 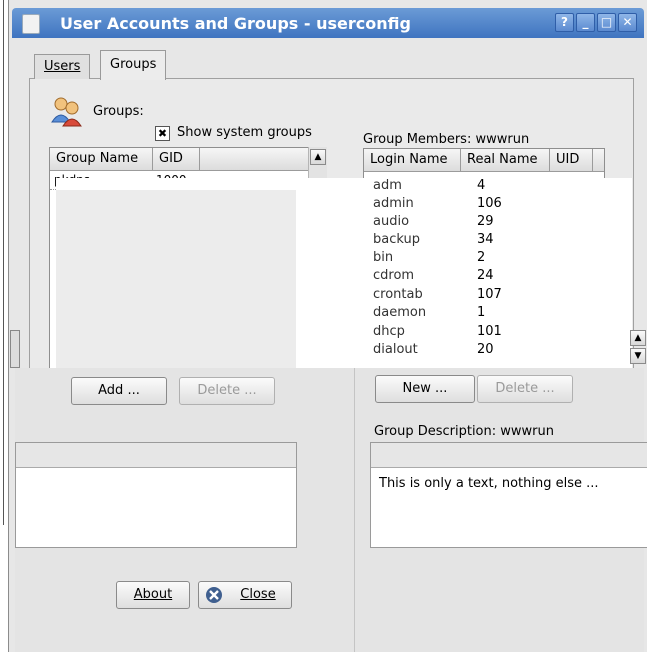 What do you see at coordinates (398, 294) in the screenshot?
I see `member-login: crontab` at bounding box center [398, 294].